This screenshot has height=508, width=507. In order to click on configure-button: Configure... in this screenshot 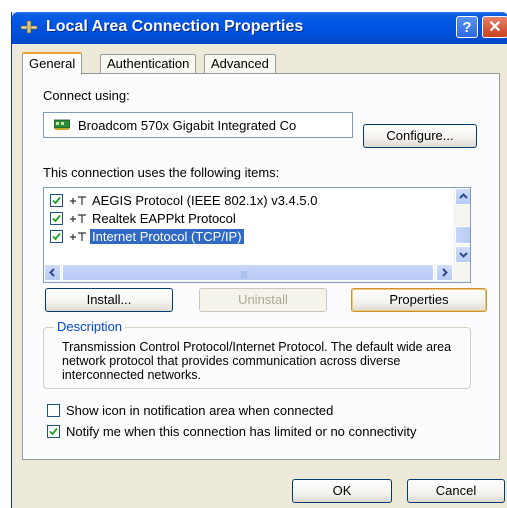, I will do `click(420, 136)`.